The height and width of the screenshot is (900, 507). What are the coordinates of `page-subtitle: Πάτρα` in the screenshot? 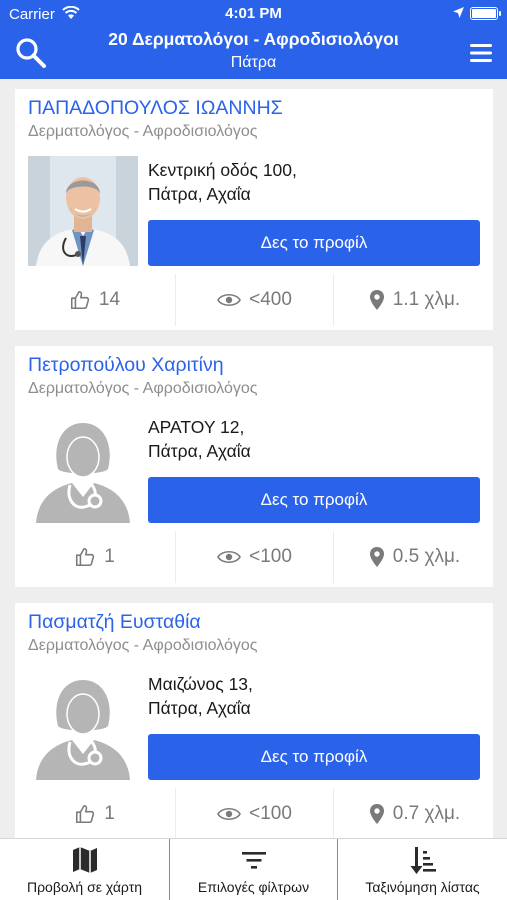 It's located at (253, 62).